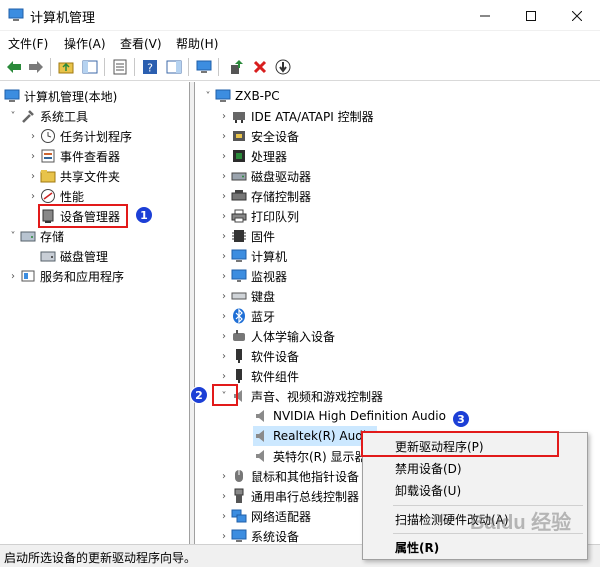  I want to click on device-category-sound: ˅ 声音、视频和游戏控制器, so click(300, 396).